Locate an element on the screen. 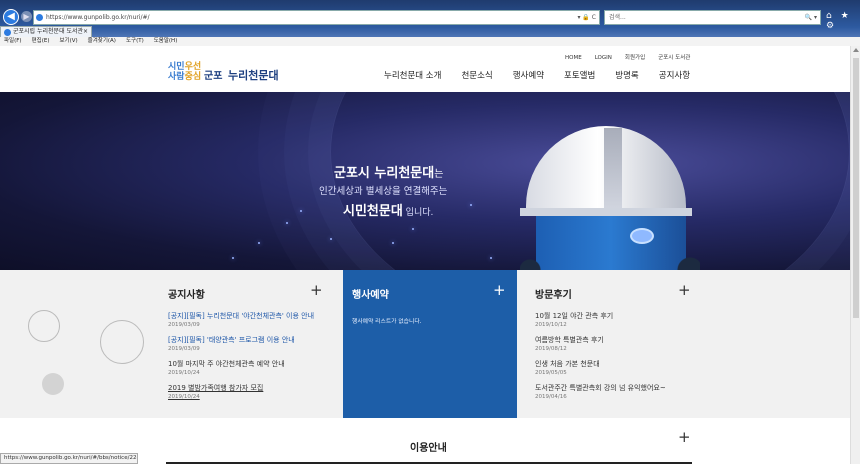 This screenshot has width=860, height=464. notice-item: 10월 마지막 주 야간천체관측 예약 안내 2019/10/24 is located at coordinates (226, 367).